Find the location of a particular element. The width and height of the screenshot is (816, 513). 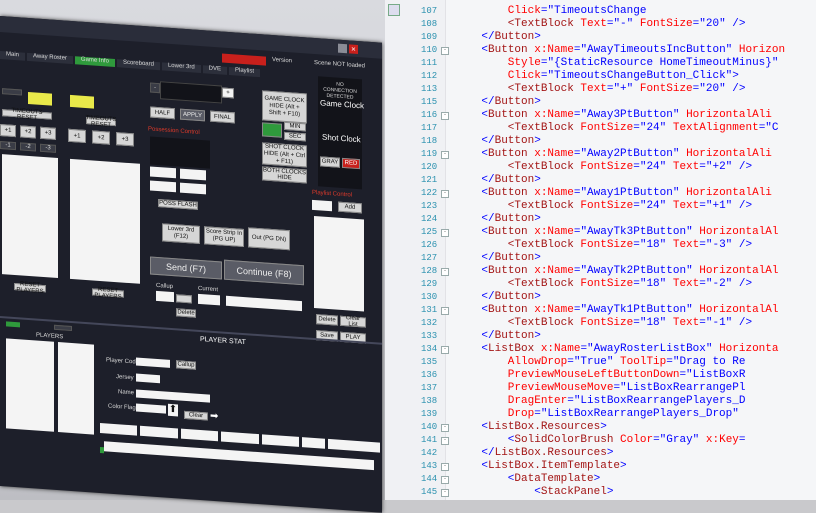

sec-label: SEC is located at coordinates (295, 136).